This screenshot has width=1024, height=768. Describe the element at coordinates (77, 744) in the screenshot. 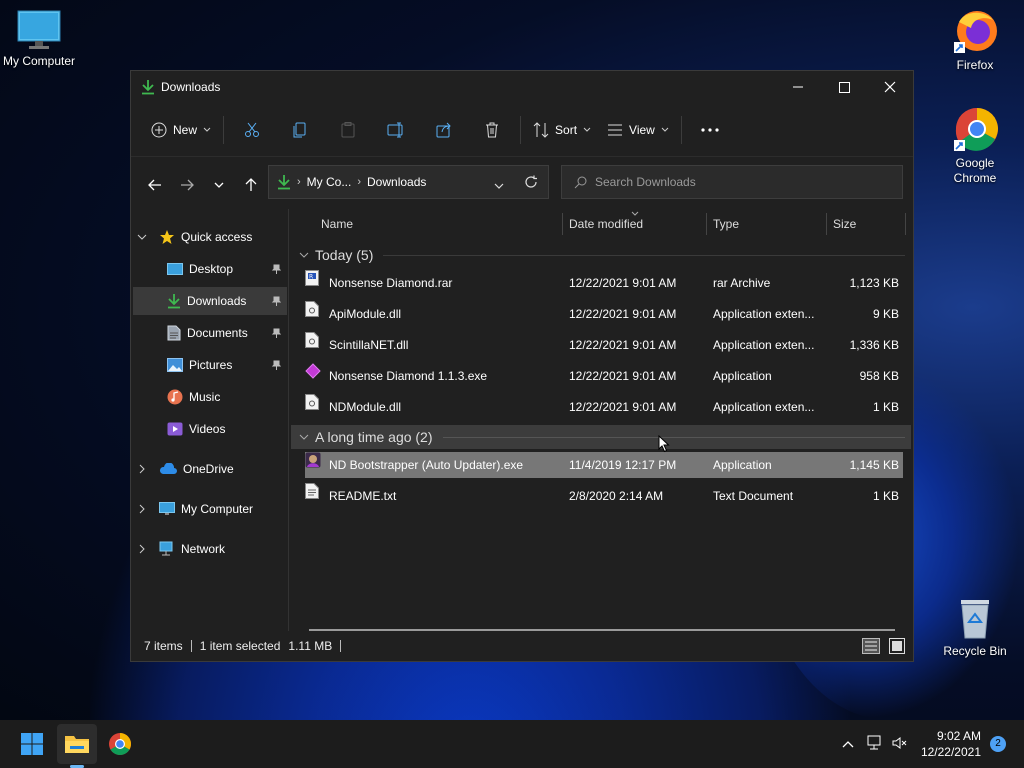

I see `taskbar-file-explorer` at that location.